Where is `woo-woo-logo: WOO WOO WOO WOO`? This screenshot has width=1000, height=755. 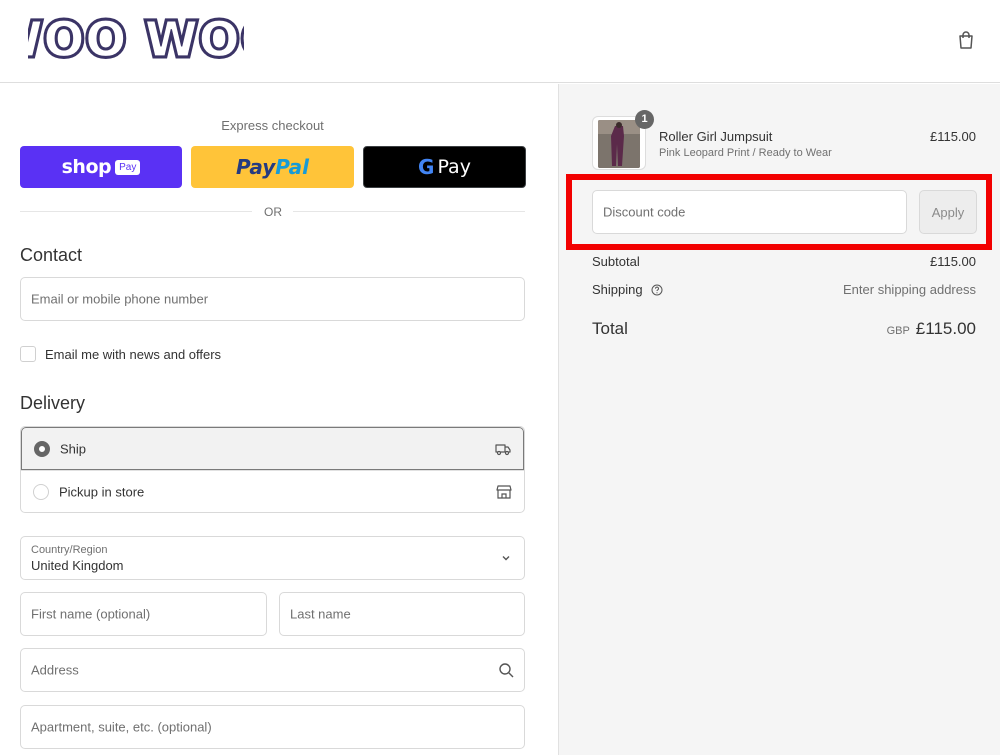
woo-woo-logo: WOO WOO WOO WOO is located at coordinates (136, 38).